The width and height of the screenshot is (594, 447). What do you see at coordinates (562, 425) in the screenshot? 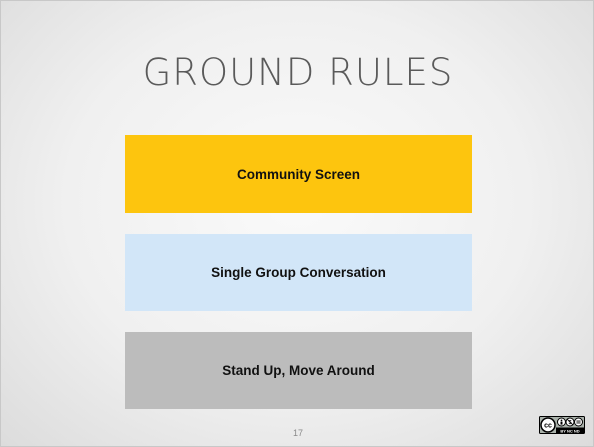
I see `creative-commons-by-nc-nd-icon: cc $ BY NC ND` at bounding box center [562, 425].